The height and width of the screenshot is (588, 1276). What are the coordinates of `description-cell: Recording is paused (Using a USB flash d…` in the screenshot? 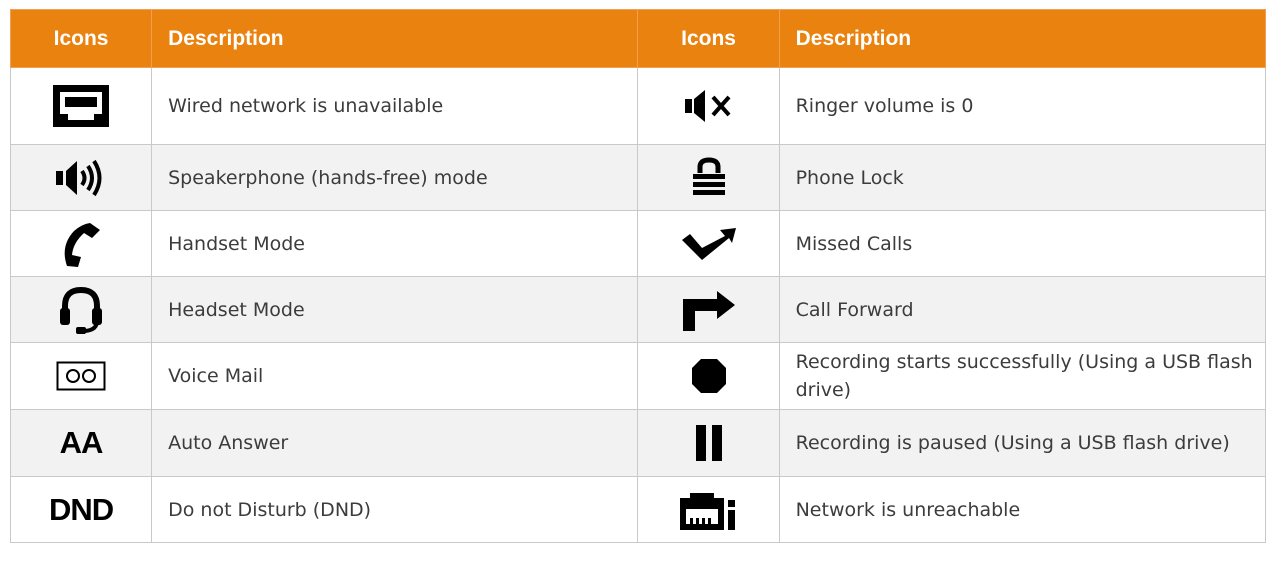 It's located at (1022, 443).